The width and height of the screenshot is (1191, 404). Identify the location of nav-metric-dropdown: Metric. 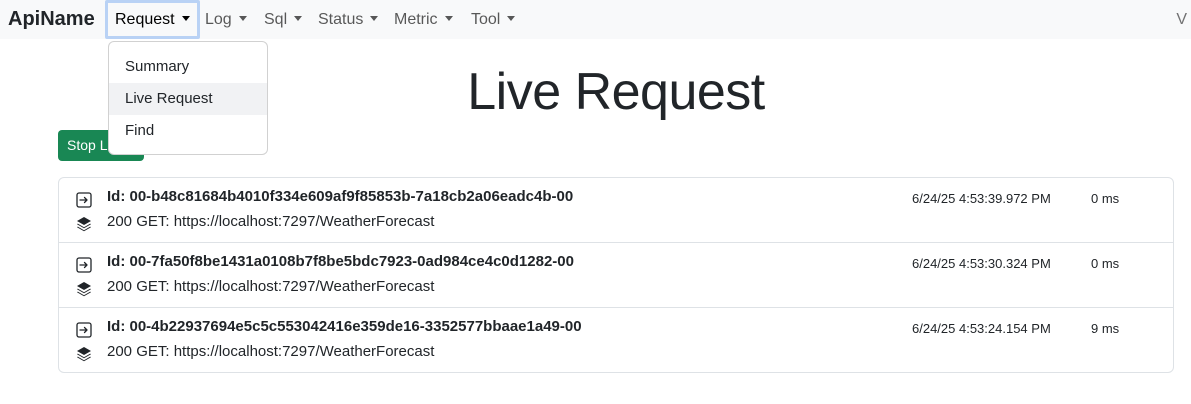
(423, 19).